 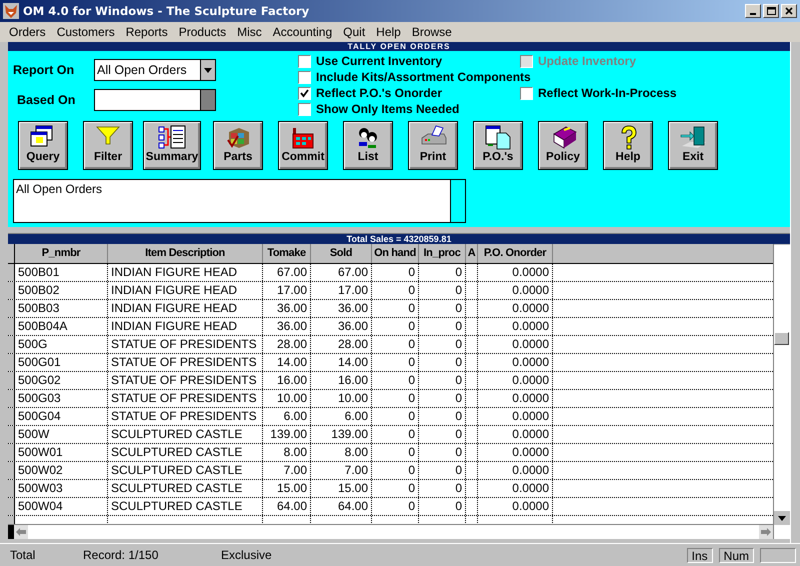 What do you see at coordinates (388, 109) in the screenshot?
I see `checkbox-label: Show Only Items Needed` at bounding box center [388, 109].